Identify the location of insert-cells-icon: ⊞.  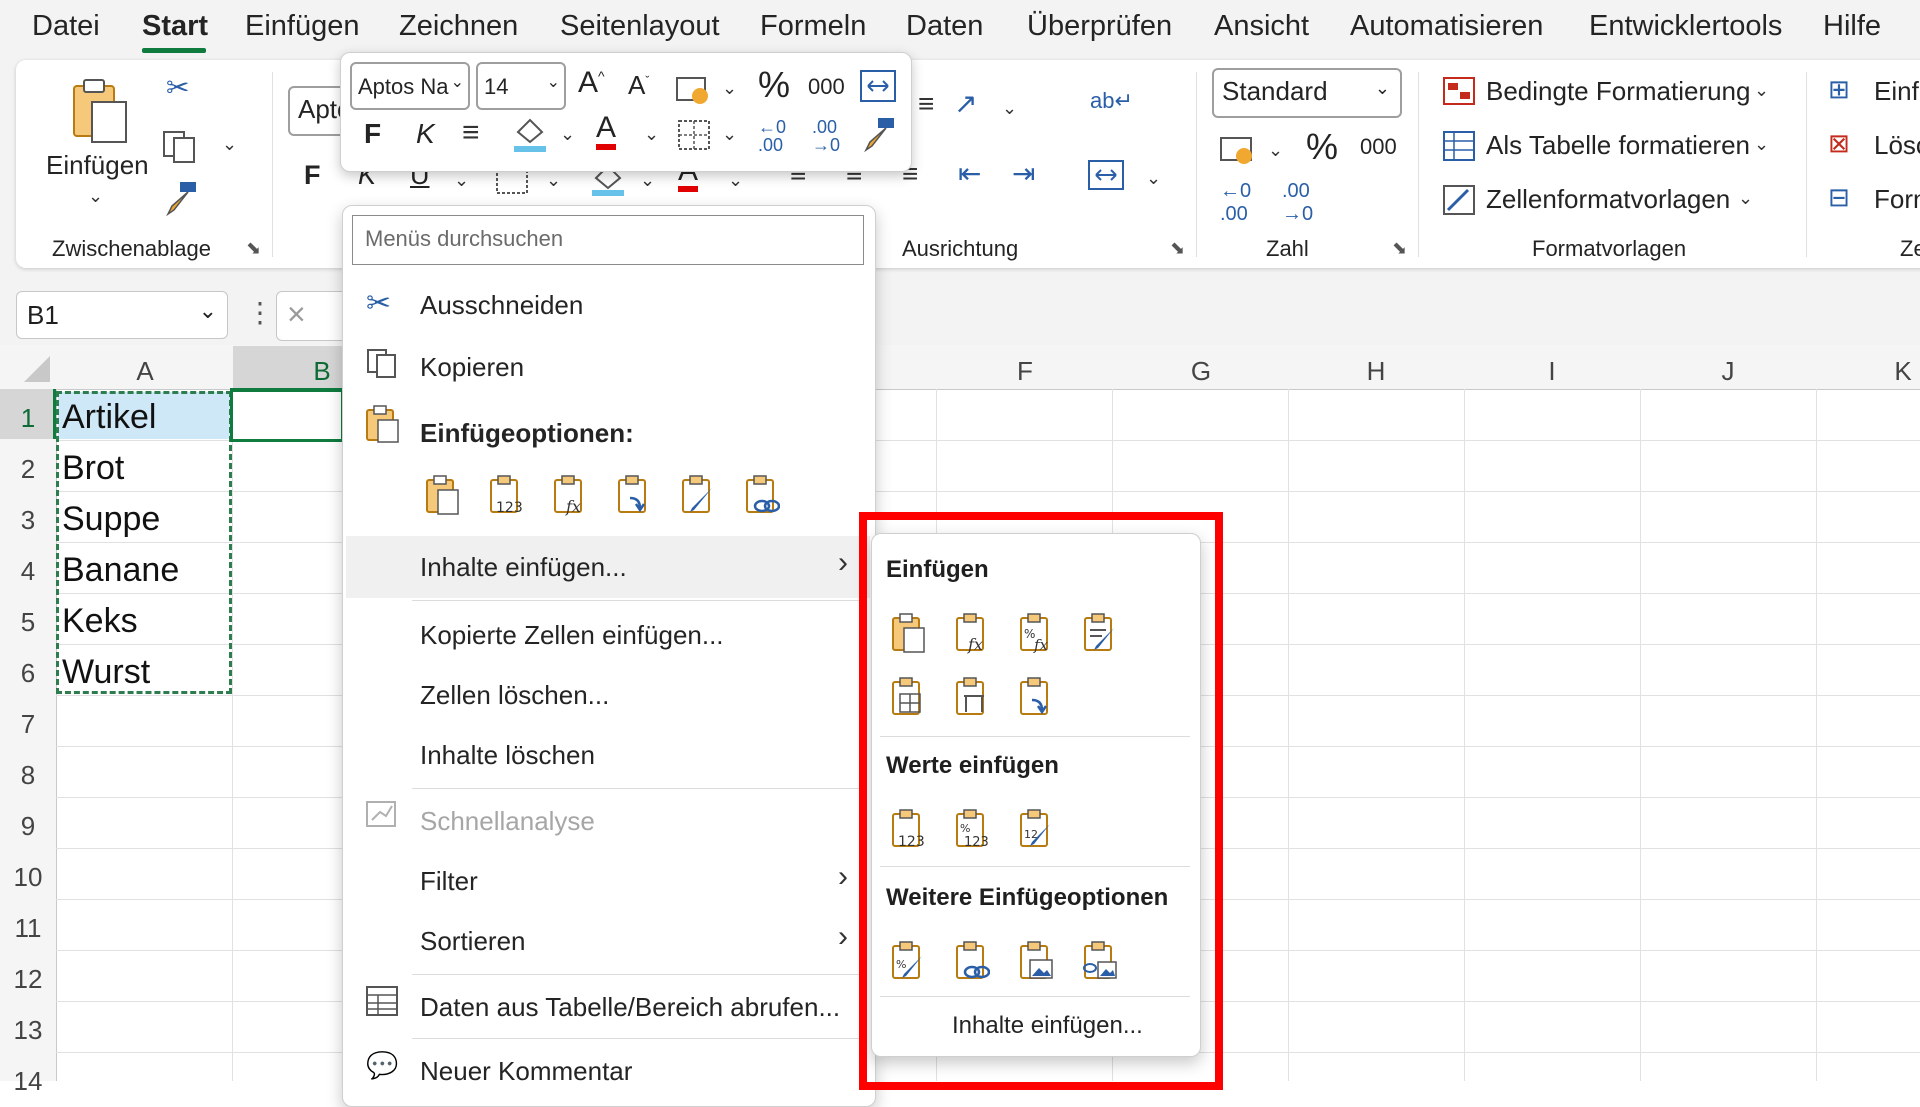
(1839, 89).